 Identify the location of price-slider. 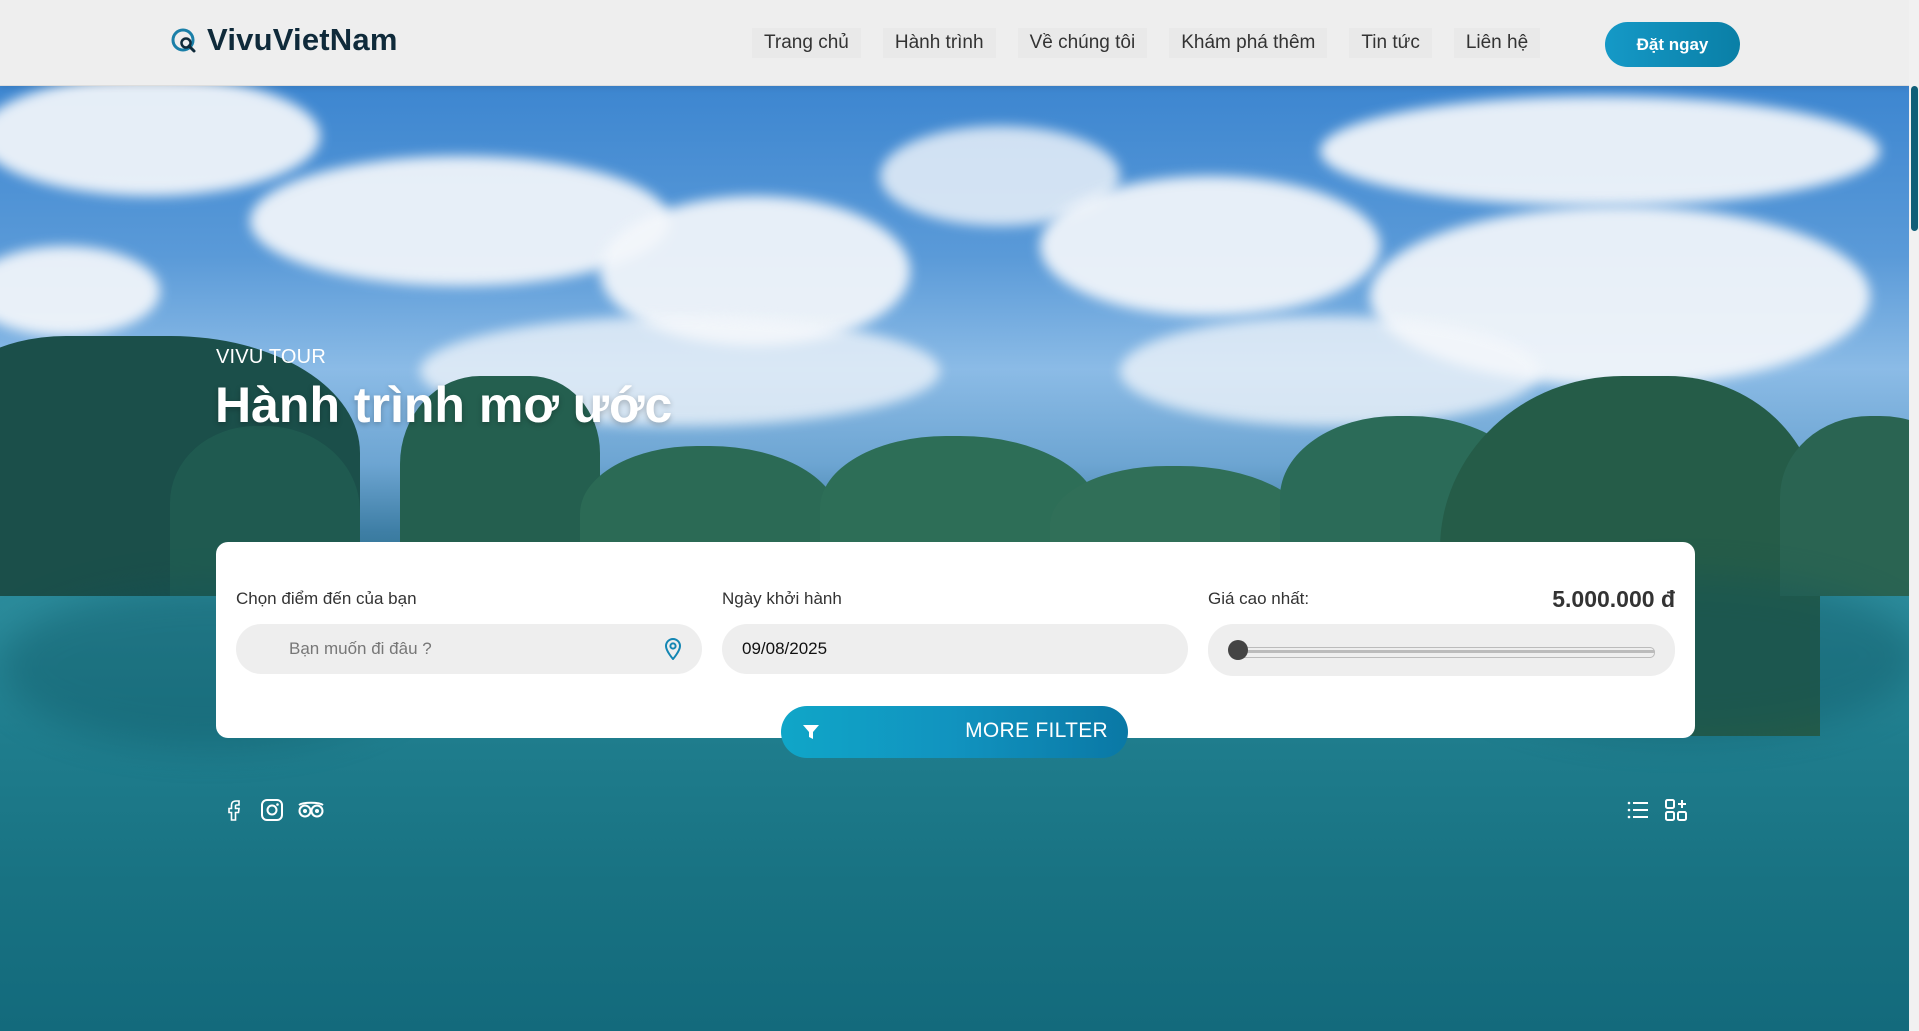
(1441, 650).